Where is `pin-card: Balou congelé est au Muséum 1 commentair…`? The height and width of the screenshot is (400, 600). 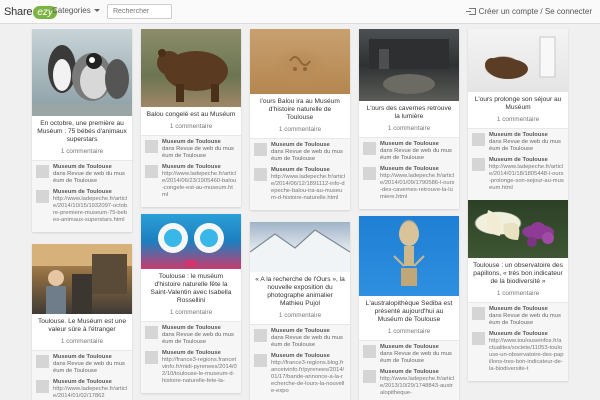
pin-card: Balou congelé est au Muséum 1 commentair… is located at coordinates (191, 118).